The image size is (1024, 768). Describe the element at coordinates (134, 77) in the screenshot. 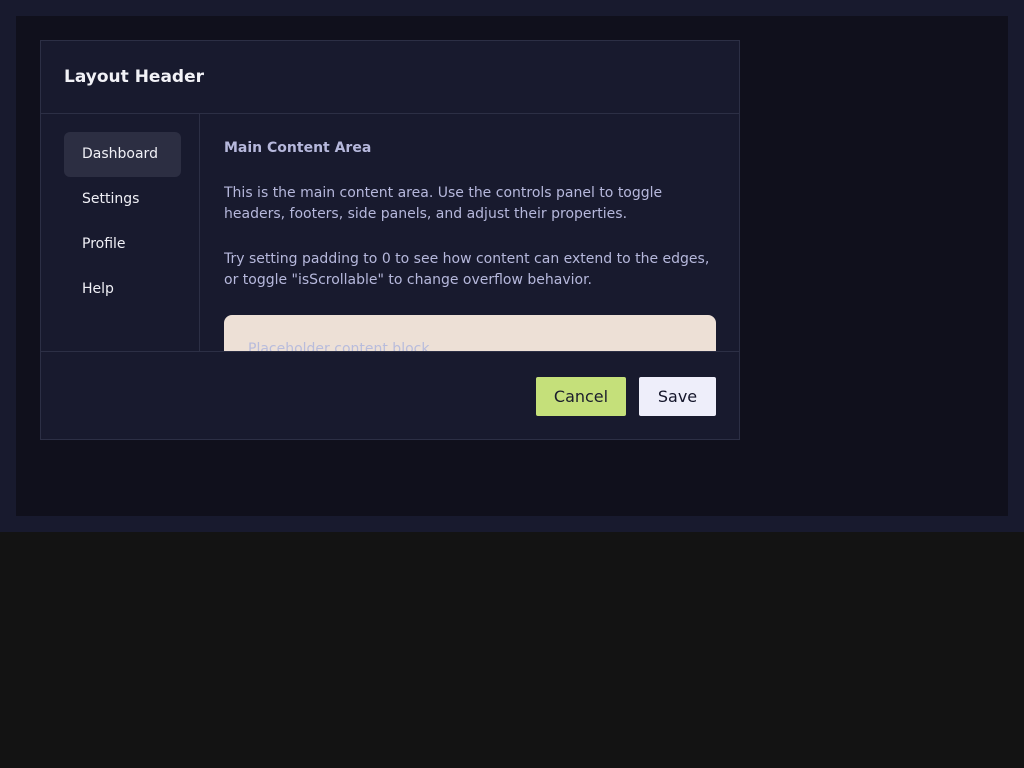

I see `layout-title: Layout Header` at that location.